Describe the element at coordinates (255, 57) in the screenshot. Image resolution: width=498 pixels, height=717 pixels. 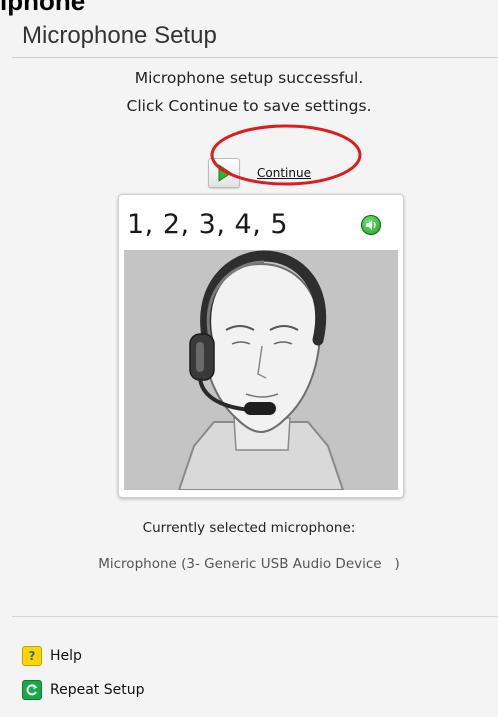
I see `title-divider` at that location.